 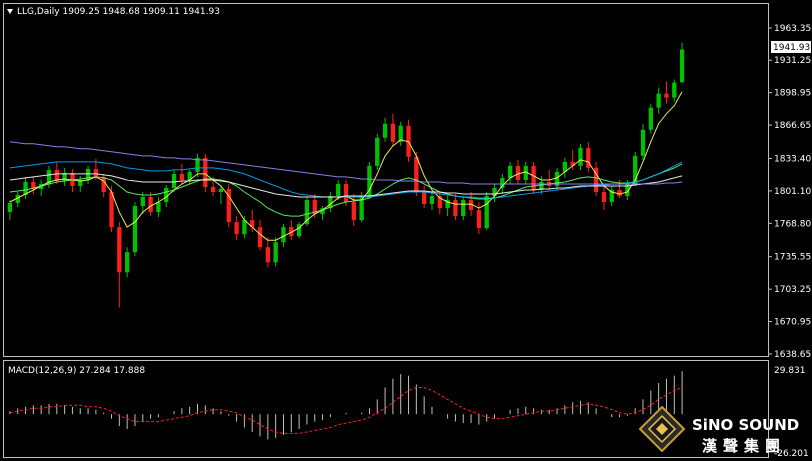 What do you see at coordinates (745, 425) in the screenshot?
I see `brand-name: SiNO SOUND` at bounding box center [745, 425].